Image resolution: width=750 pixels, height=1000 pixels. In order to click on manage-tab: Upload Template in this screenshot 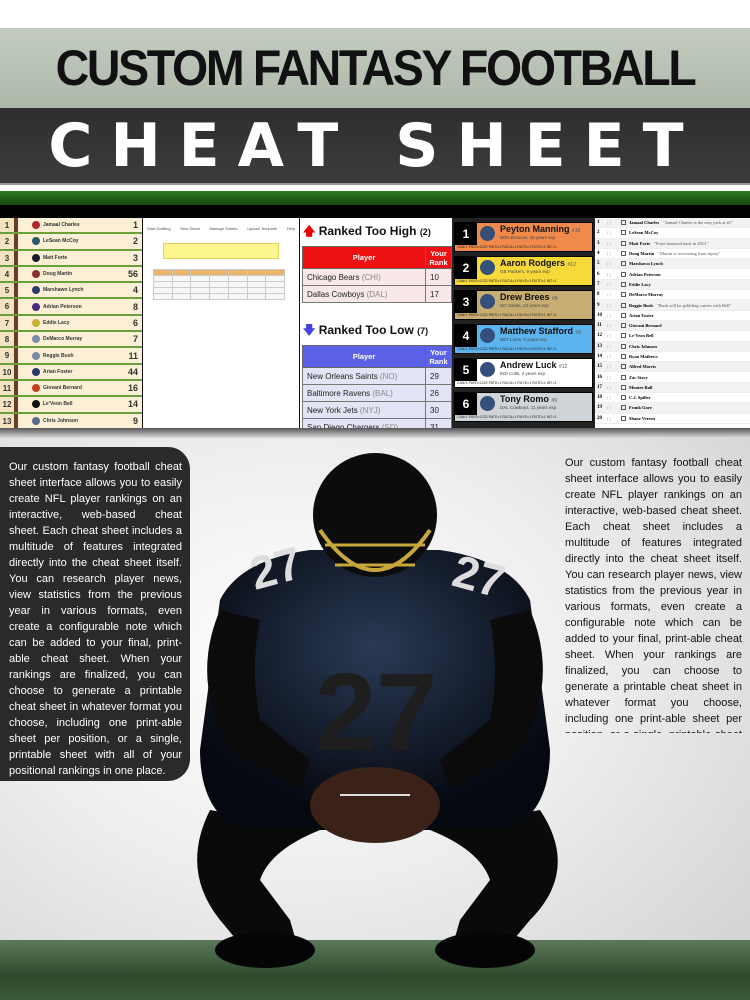, I will do `click(262, 228)`.